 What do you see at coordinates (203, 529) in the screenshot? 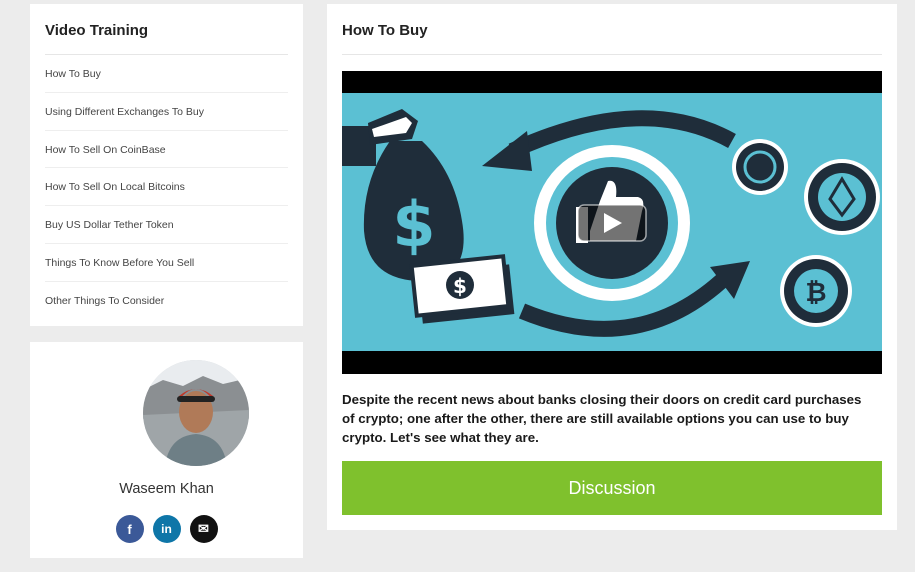
I see `email-icon: ✉` at bounding box center [203, 529].